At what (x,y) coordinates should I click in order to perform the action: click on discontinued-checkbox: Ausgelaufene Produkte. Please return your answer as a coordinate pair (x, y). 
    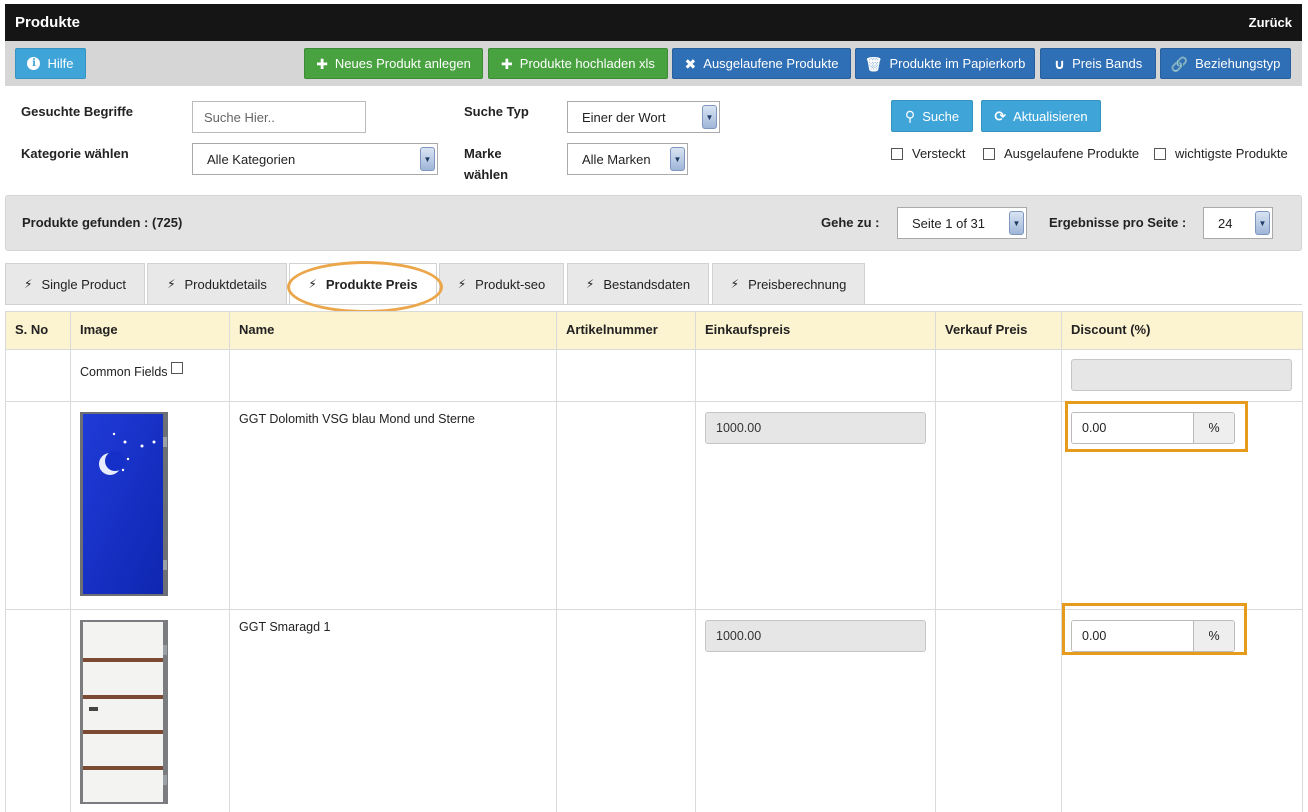
    Looking at the image, I should click on (1061, 153).